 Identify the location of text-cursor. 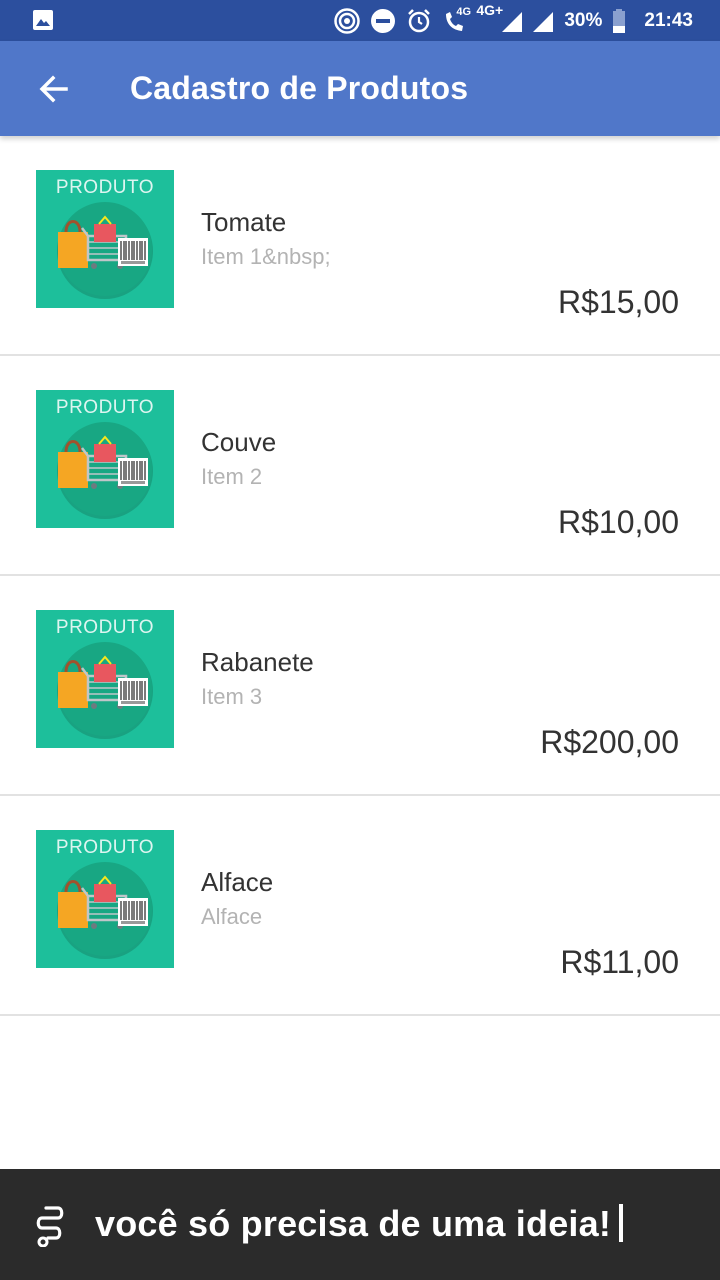
(621, 1223).